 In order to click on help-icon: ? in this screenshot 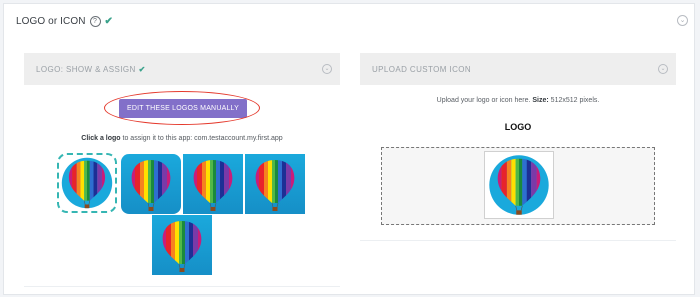, I will do `click(95, 21)`.